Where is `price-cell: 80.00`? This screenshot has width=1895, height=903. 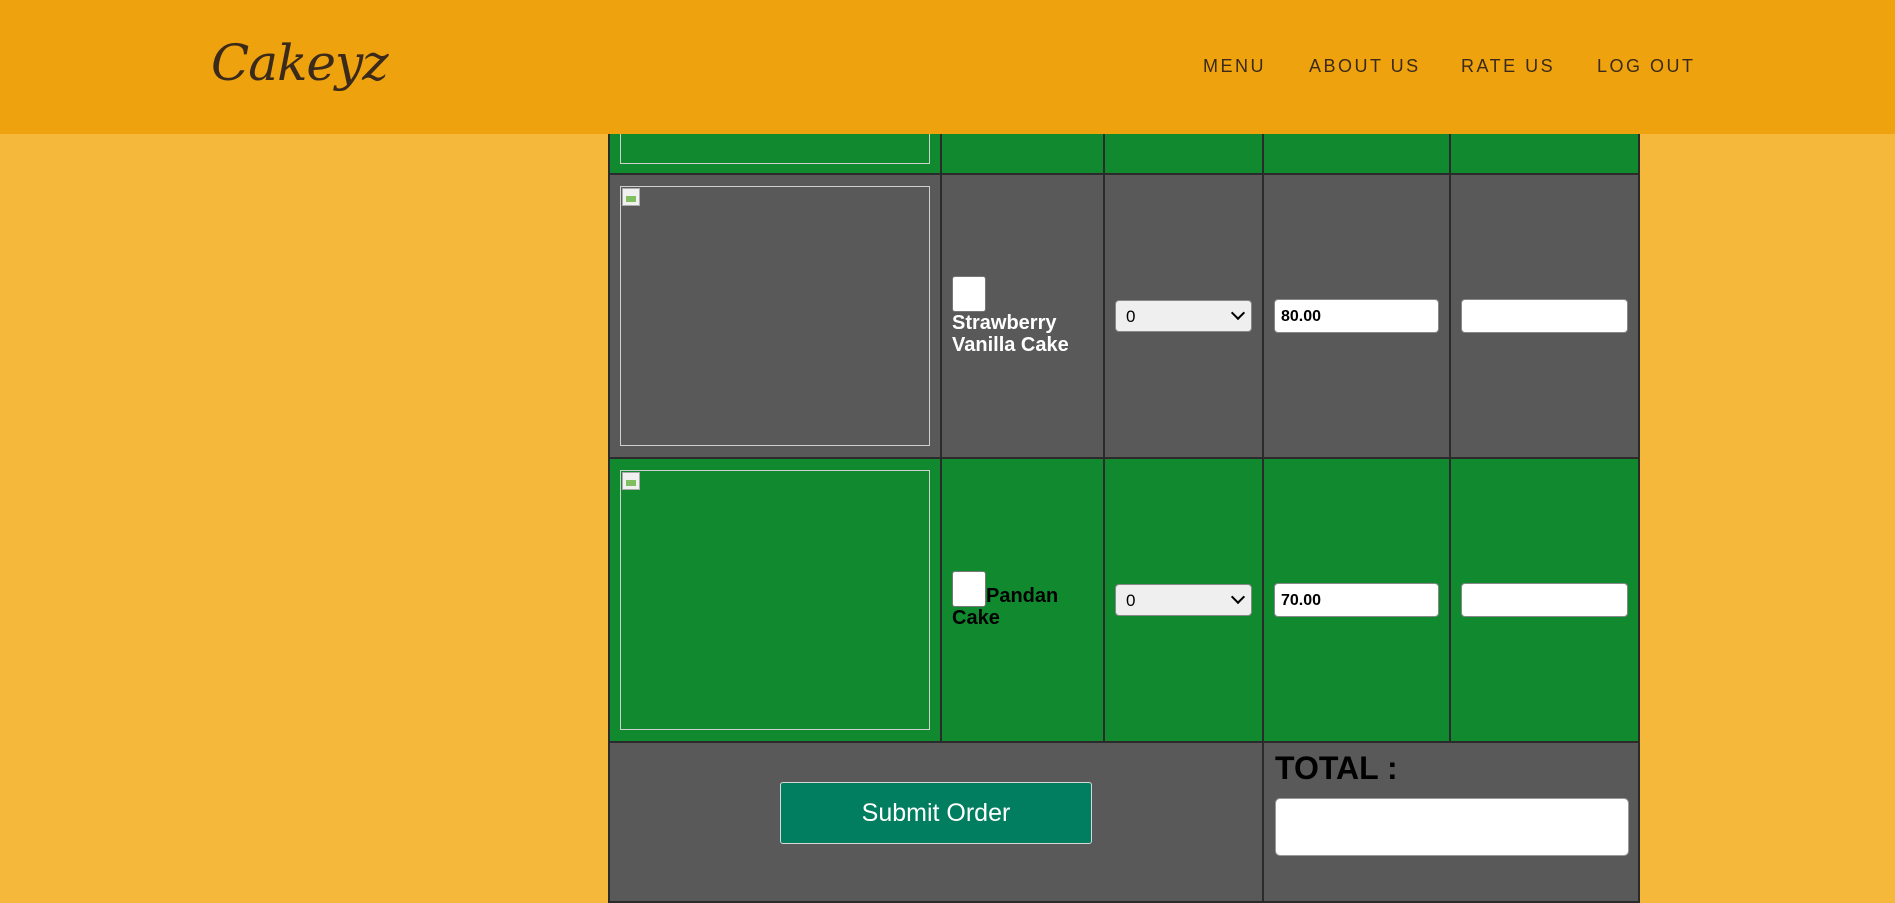 price-cell: 80.00 is located at coordinates (1356, 316).